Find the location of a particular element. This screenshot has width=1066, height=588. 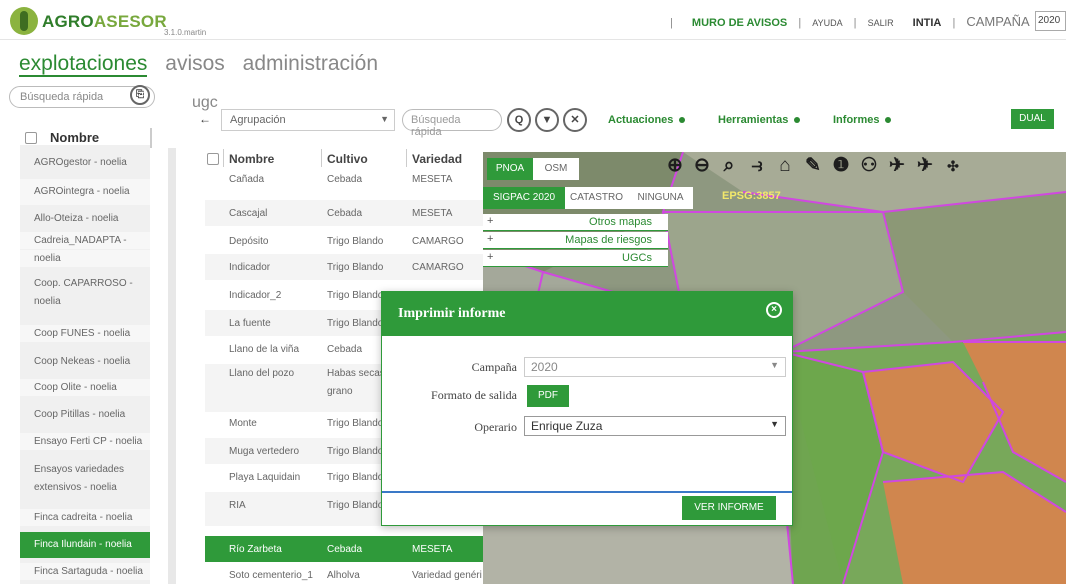

list-item-selected: Finca Ilundain - noelia is located at coordinates (85, 545).